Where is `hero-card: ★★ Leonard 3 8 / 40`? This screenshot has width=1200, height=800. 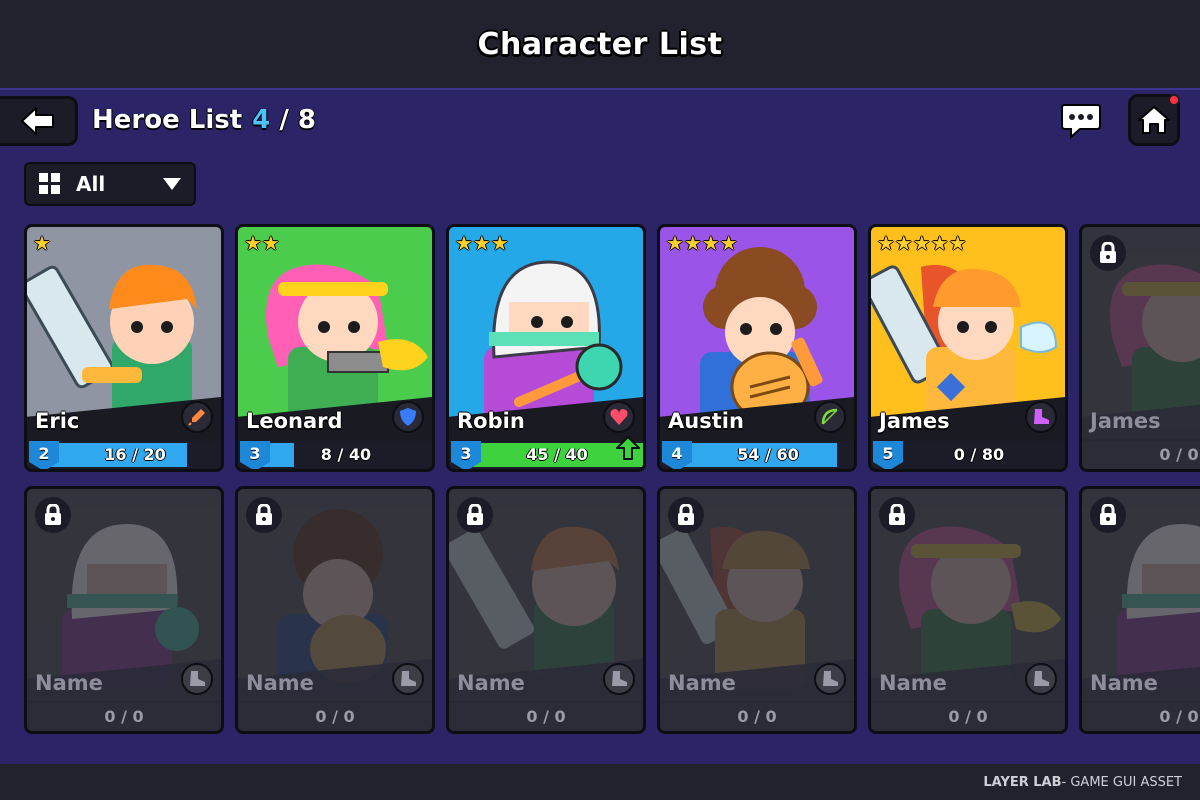
hero-card: ★★ Leonard 3 8 / 40 is located at coordinates (335, 348).